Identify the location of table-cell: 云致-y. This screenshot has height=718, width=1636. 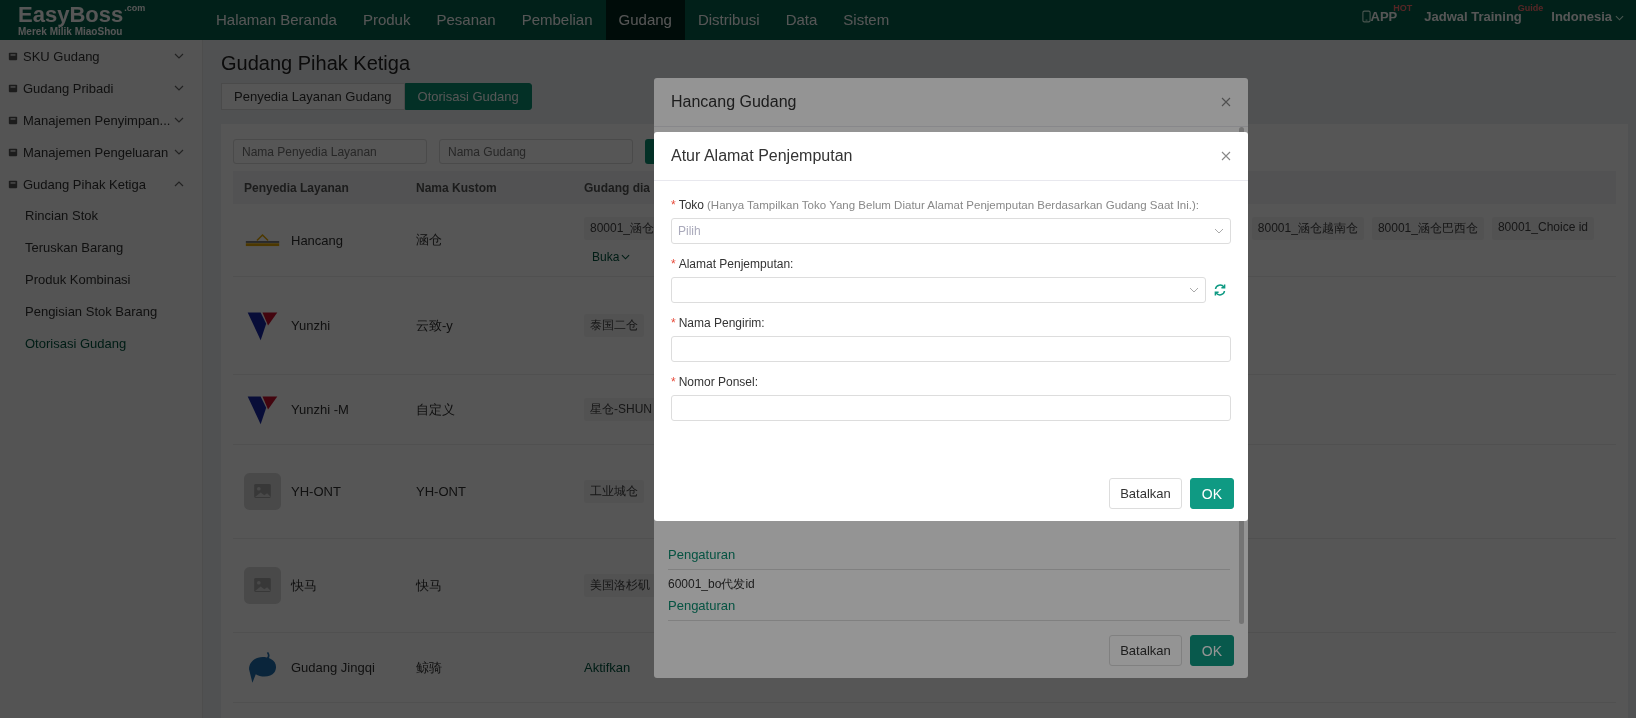
(434, 325).